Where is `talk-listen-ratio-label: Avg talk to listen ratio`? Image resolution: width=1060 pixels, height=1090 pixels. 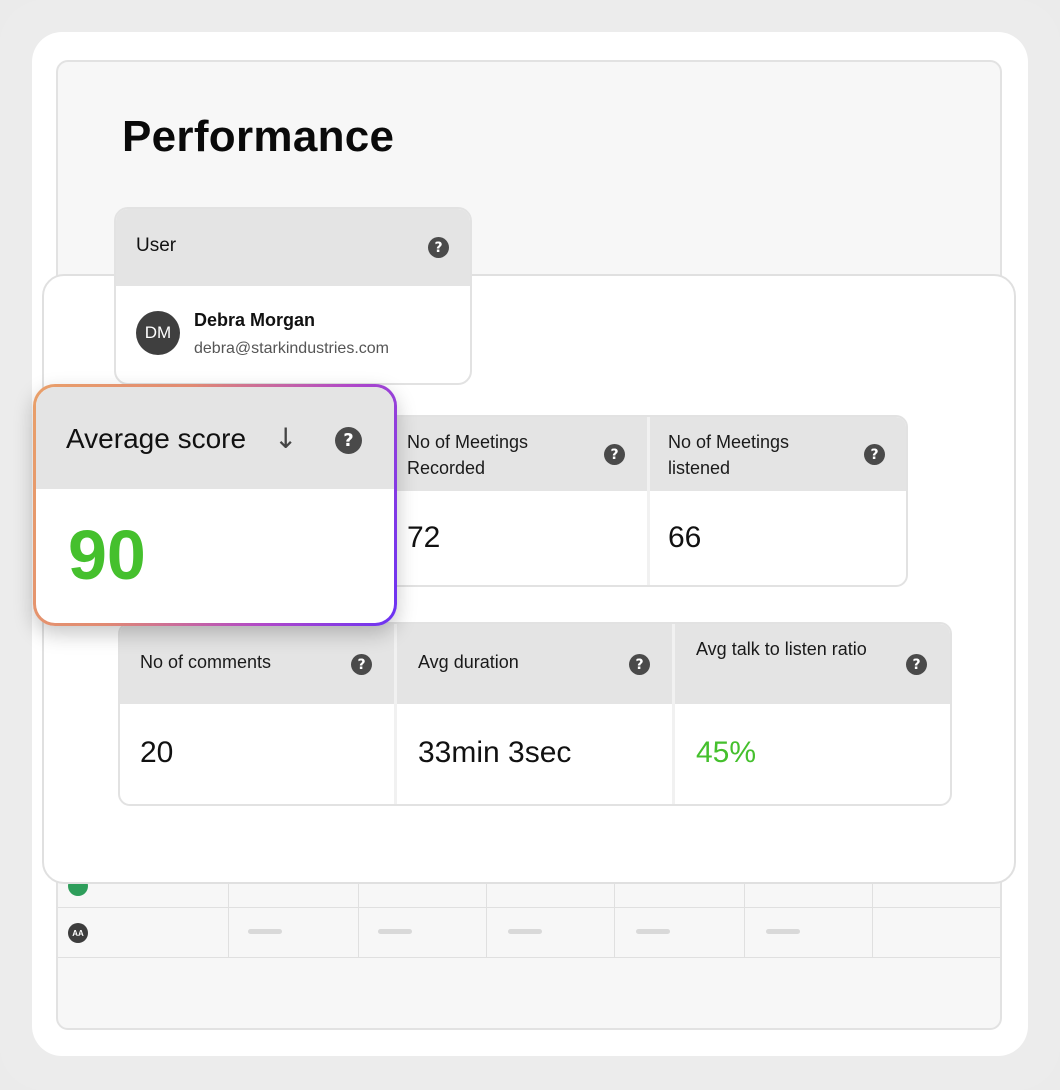
talk-listen-ratio-label: Avg talk to listen ratio is located at coordinates (781, 649).